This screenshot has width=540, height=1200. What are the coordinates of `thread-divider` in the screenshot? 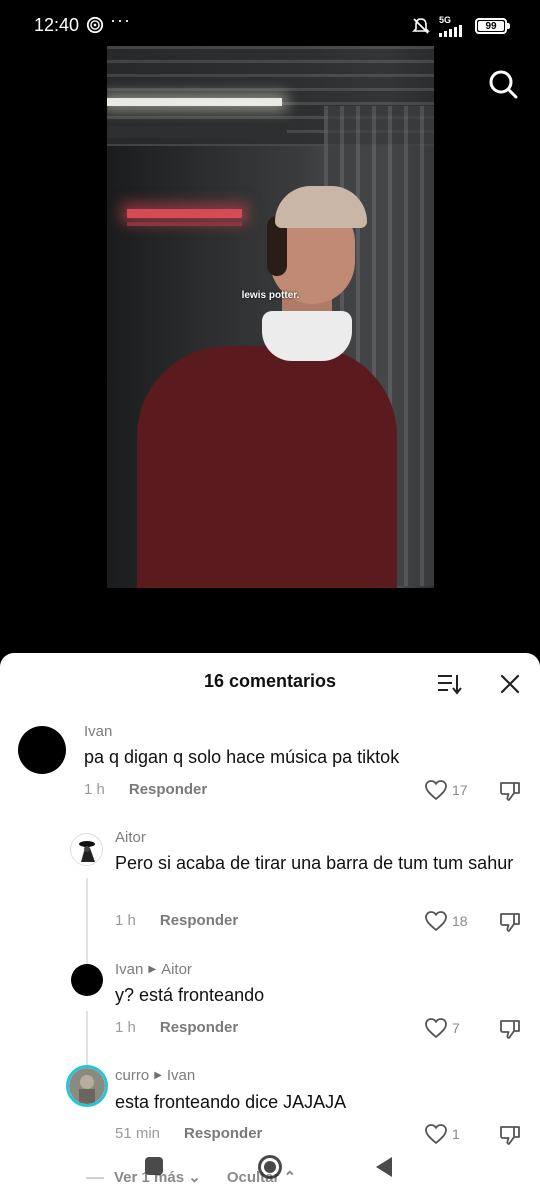 It's located at (95, 1178).